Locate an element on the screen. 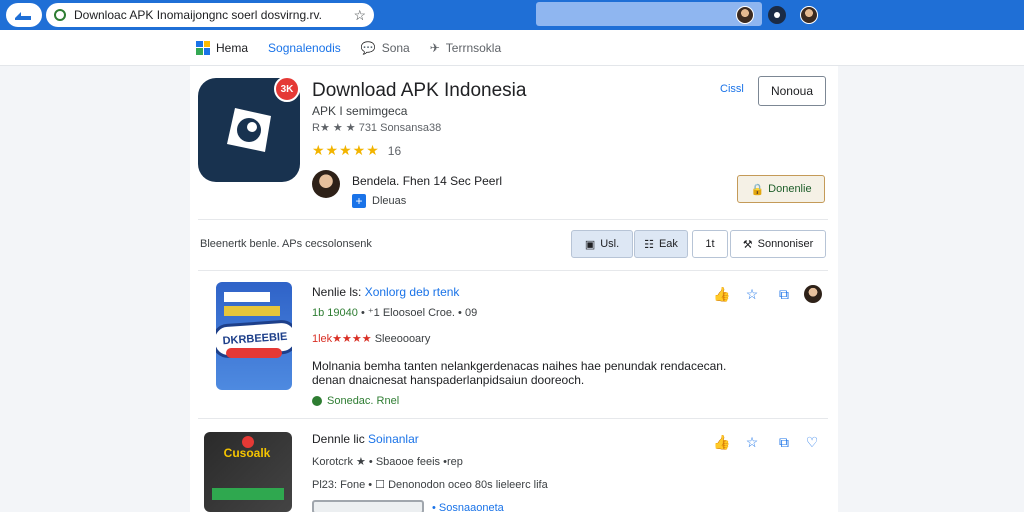  lock-icon: 🔒 is located at coordinates (757, 189).